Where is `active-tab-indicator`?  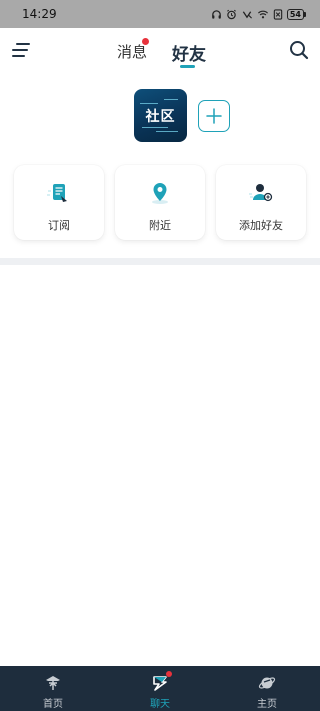
active-tab-indicator is located at coordinates (187, 66).